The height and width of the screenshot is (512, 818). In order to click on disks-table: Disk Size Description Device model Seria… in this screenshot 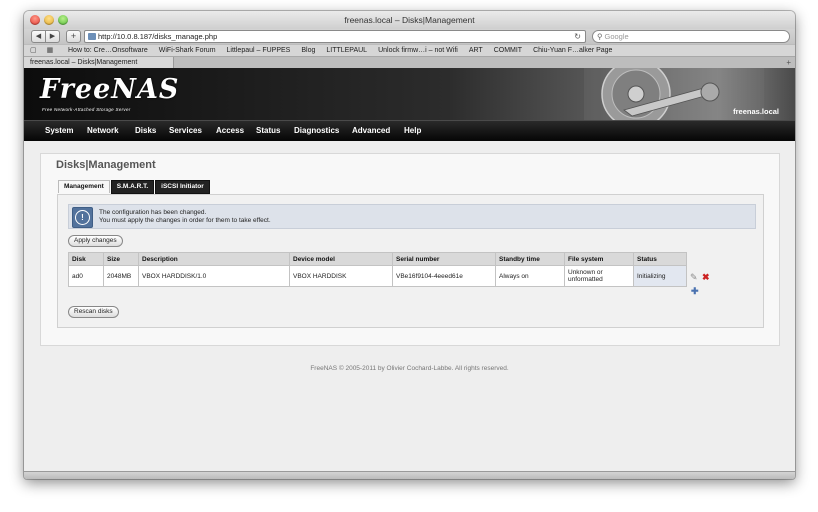, I will do `click(377, 269)`.